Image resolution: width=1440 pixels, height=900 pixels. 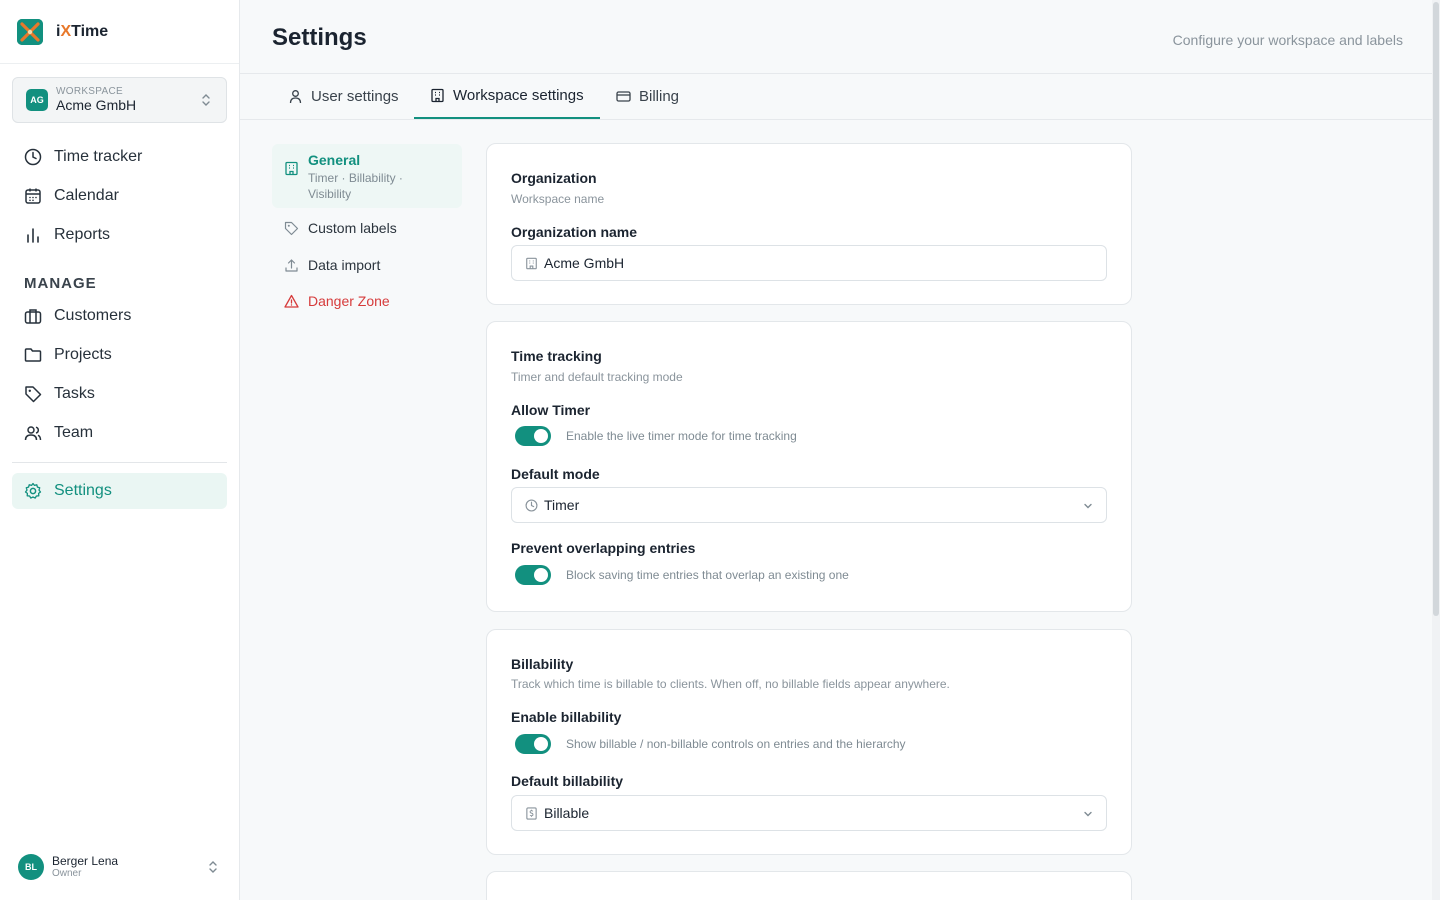 What do you see at coordinates (295, 96) in the screenshot?
I see `user-icon` at bounding box center [295, 96].